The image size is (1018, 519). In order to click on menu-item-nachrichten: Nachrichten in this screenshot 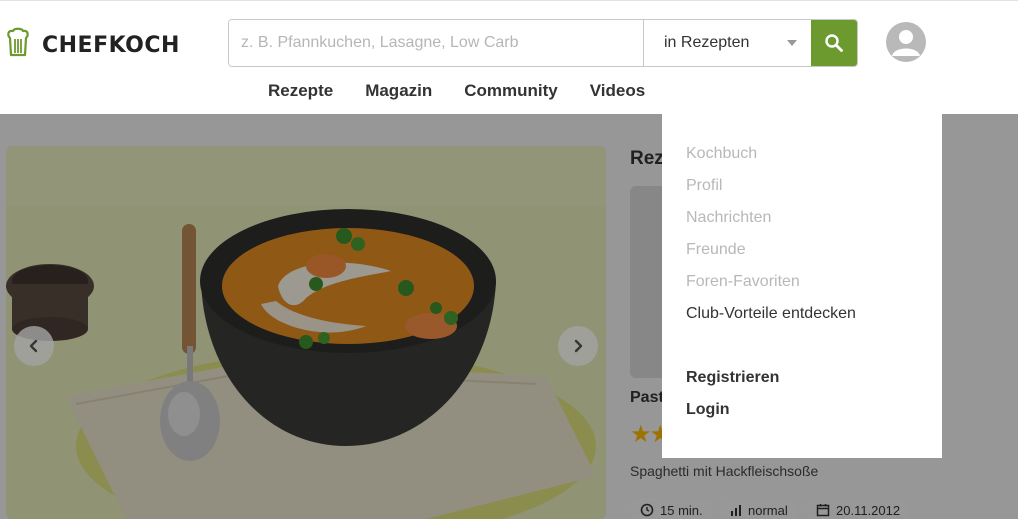, I will do `click(802, 222)`.